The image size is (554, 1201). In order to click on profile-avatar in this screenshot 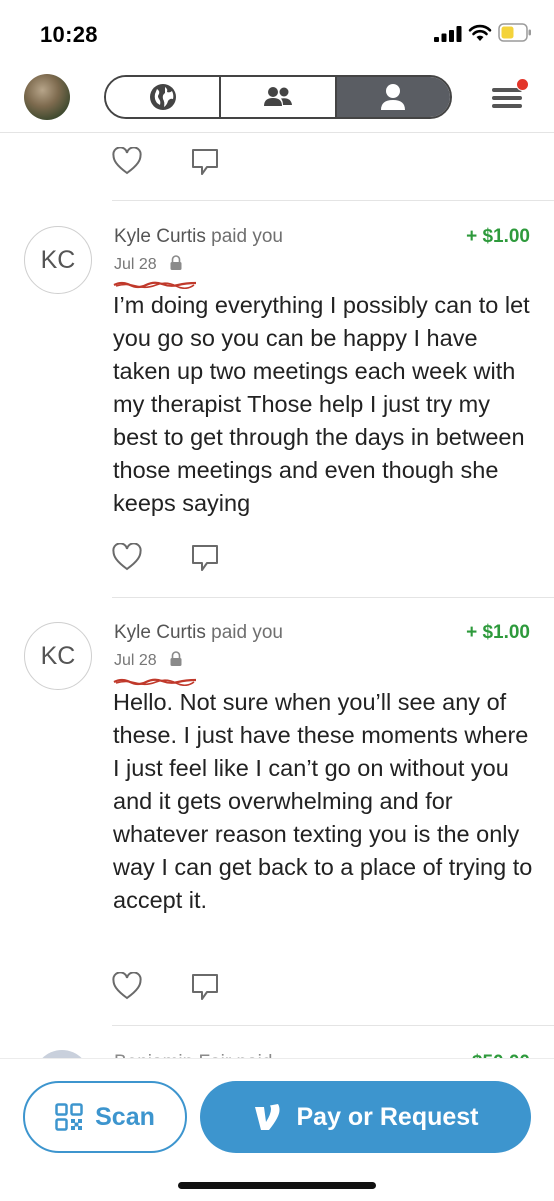, I will do `click(47, 97)`.